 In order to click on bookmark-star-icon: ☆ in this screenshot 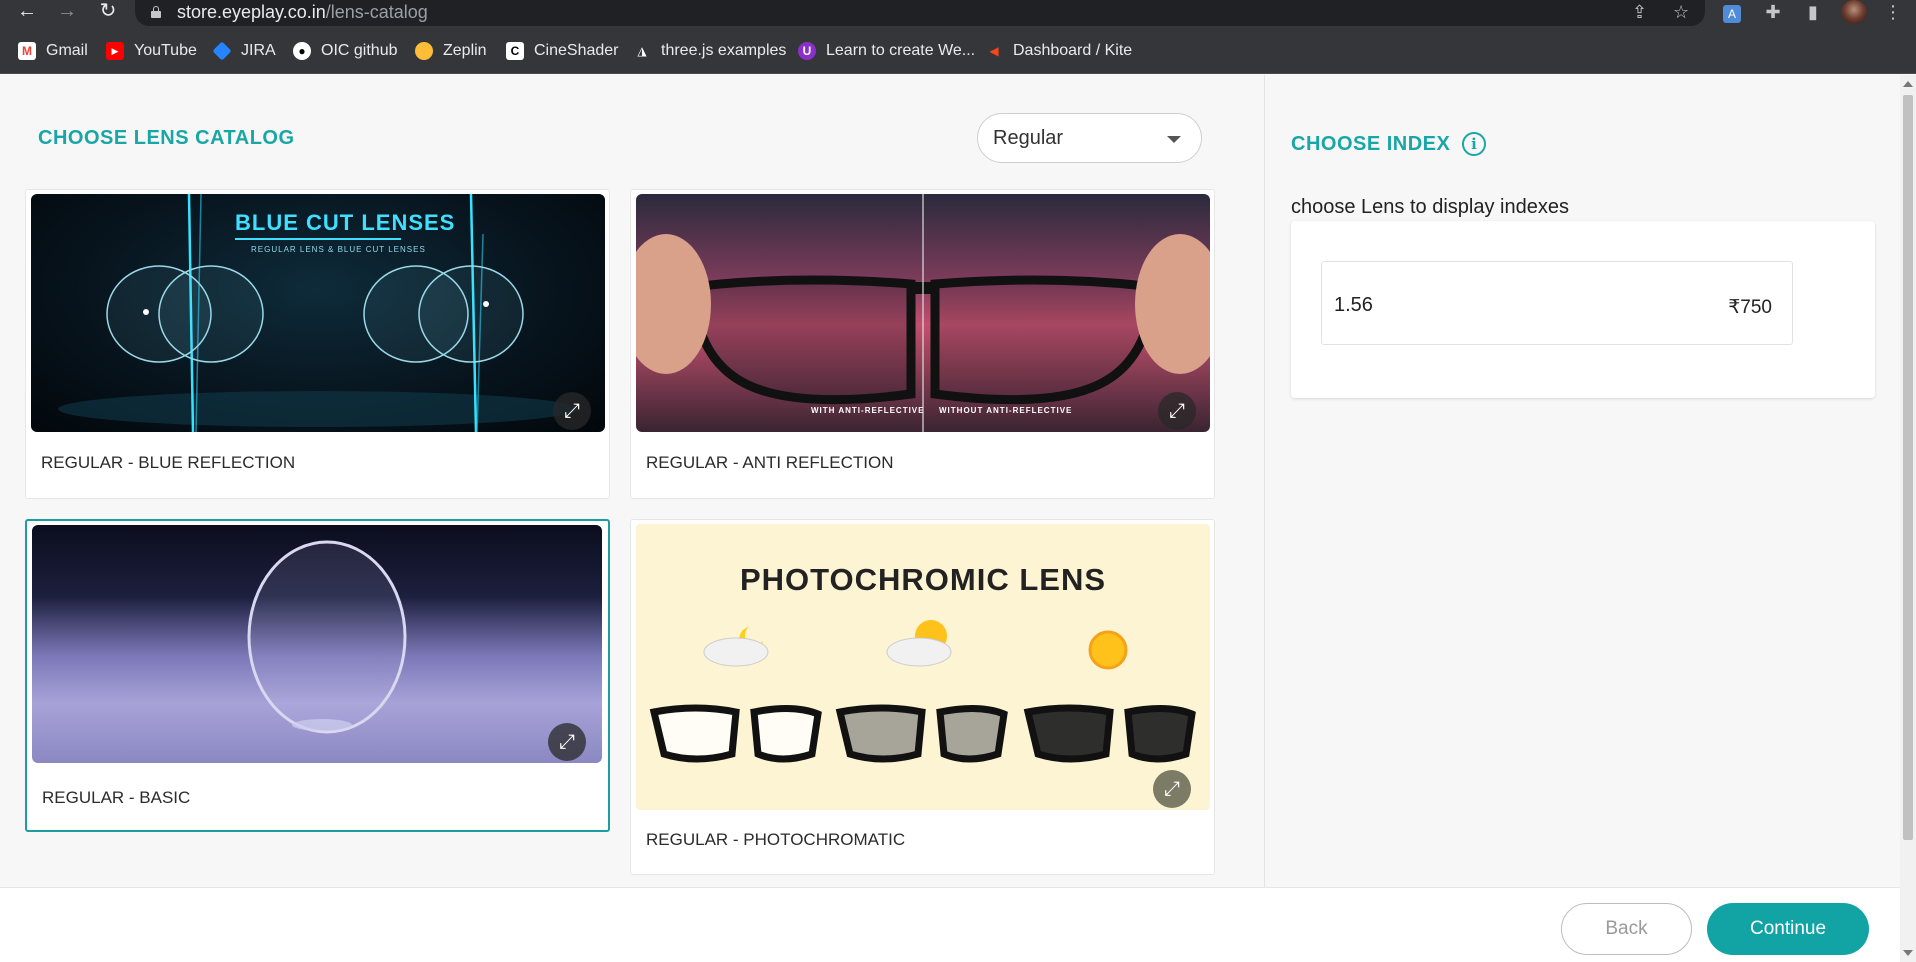, I will do `click(1681, 12)`.